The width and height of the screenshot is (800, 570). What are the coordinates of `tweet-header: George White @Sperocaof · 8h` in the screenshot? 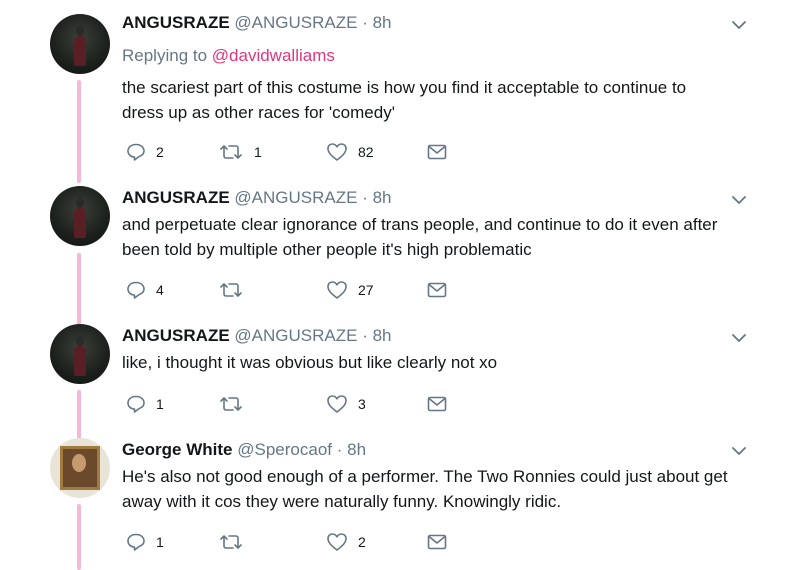 It's located at (244, 450).